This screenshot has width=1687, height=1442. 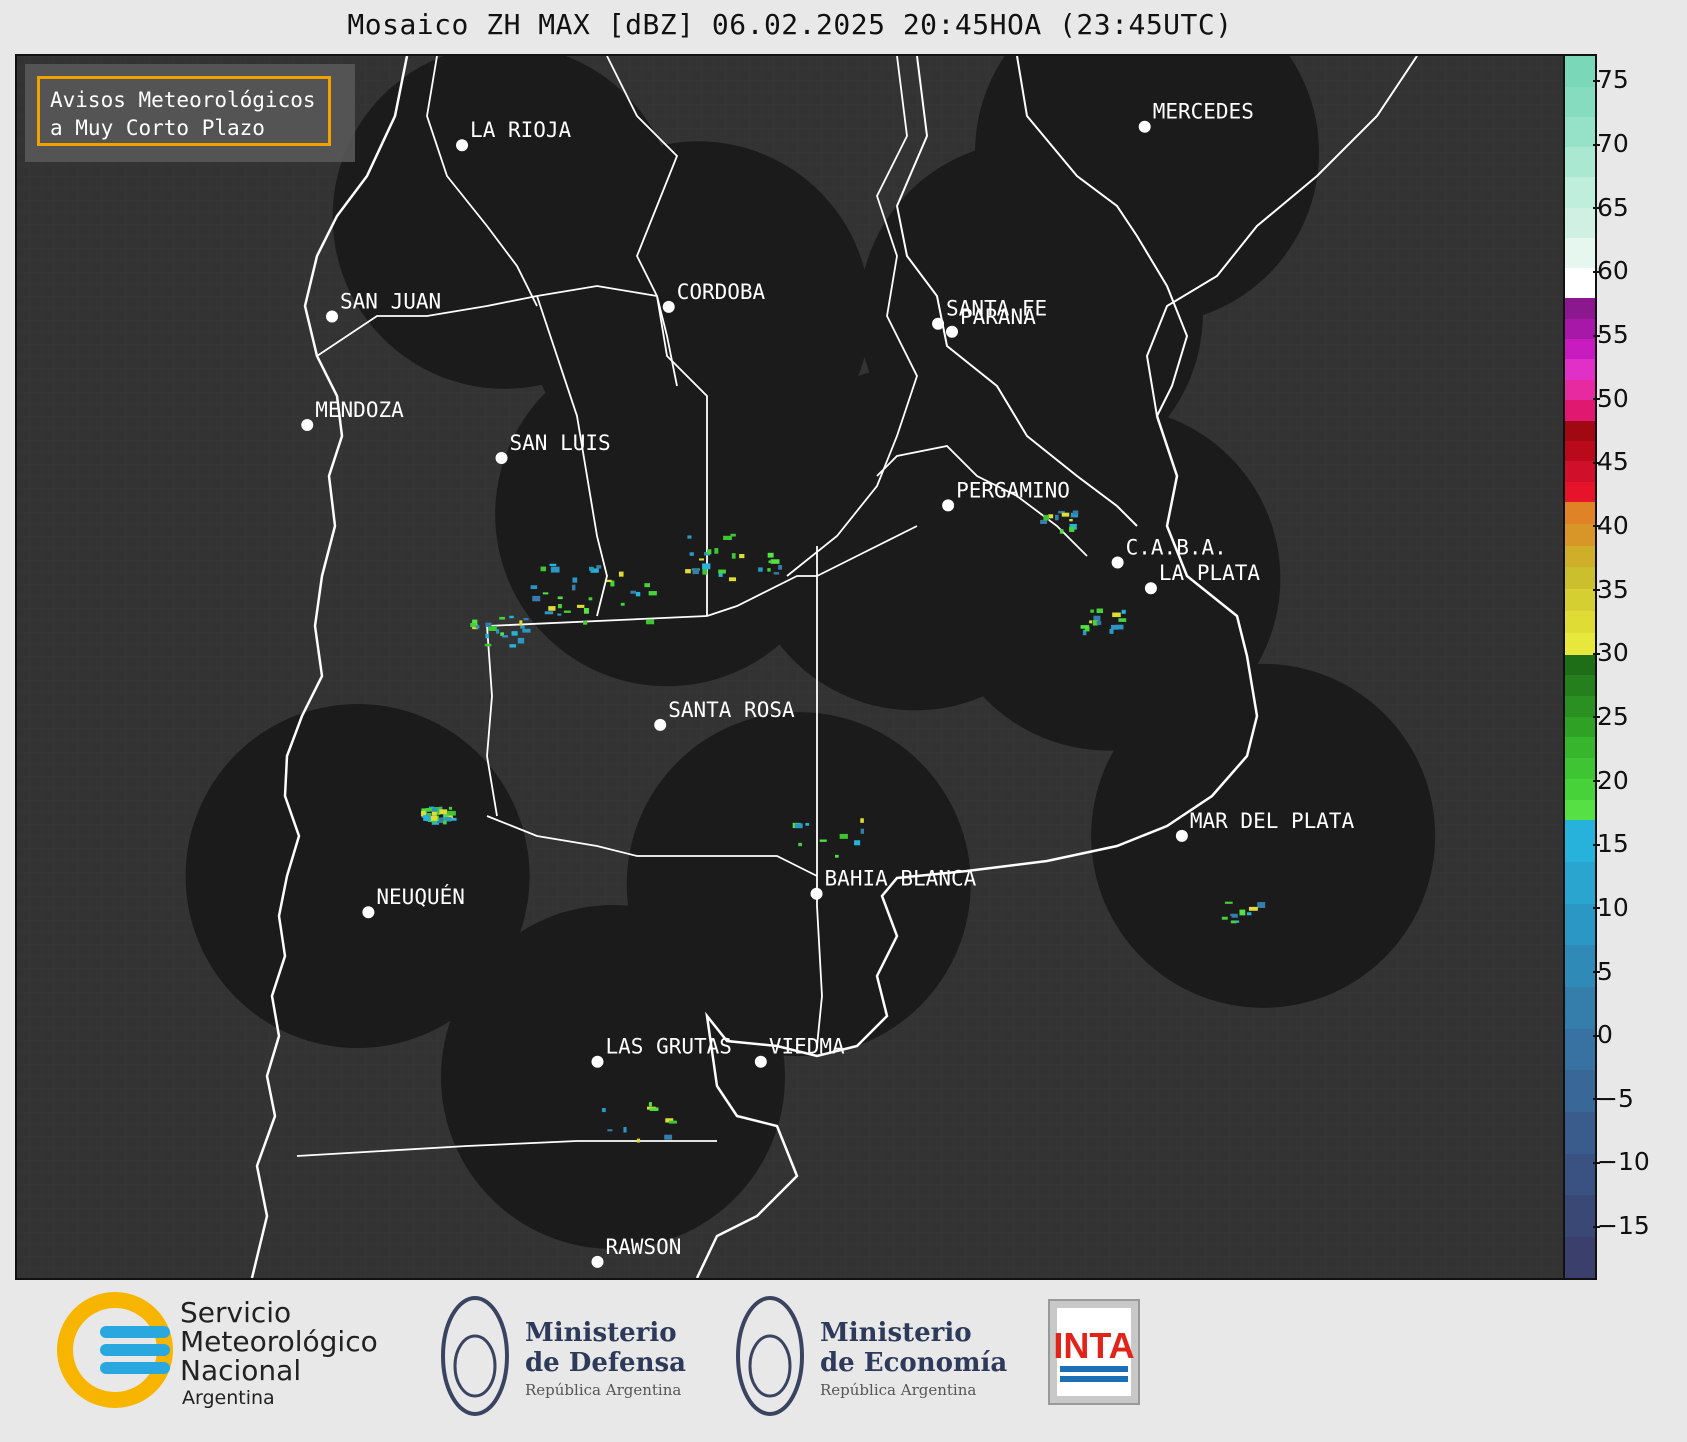 I want to click on city-label: MAR DEL PLATA, so click(x=1272, y=821).